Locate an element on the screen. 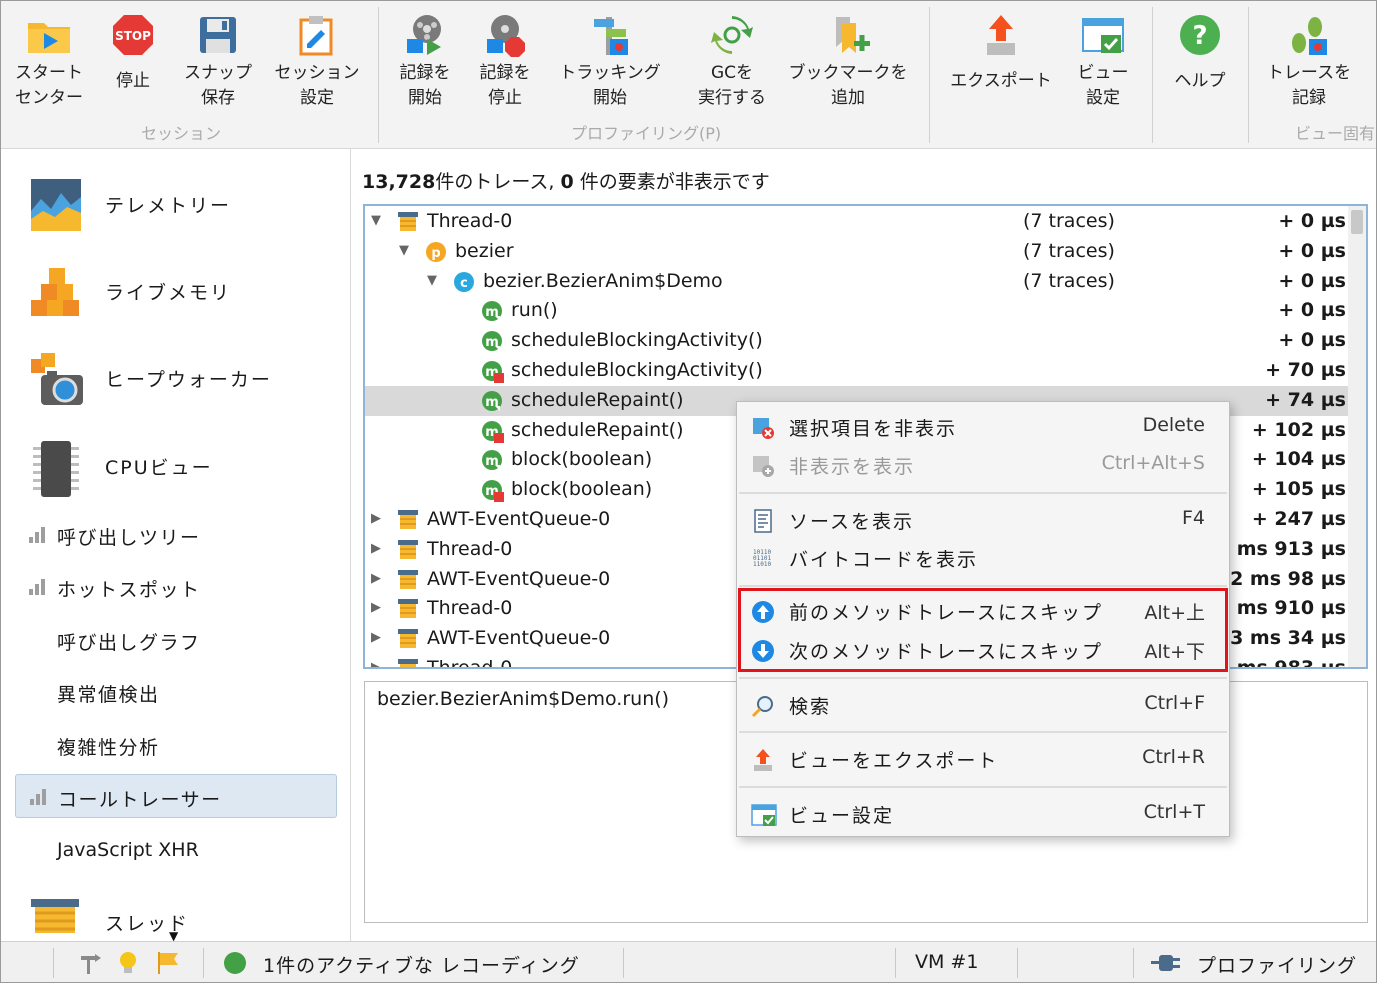 The width and height of the screenshot is (1377, 983). summary-text: 件のトレース, is located at coordinates (498, 182).